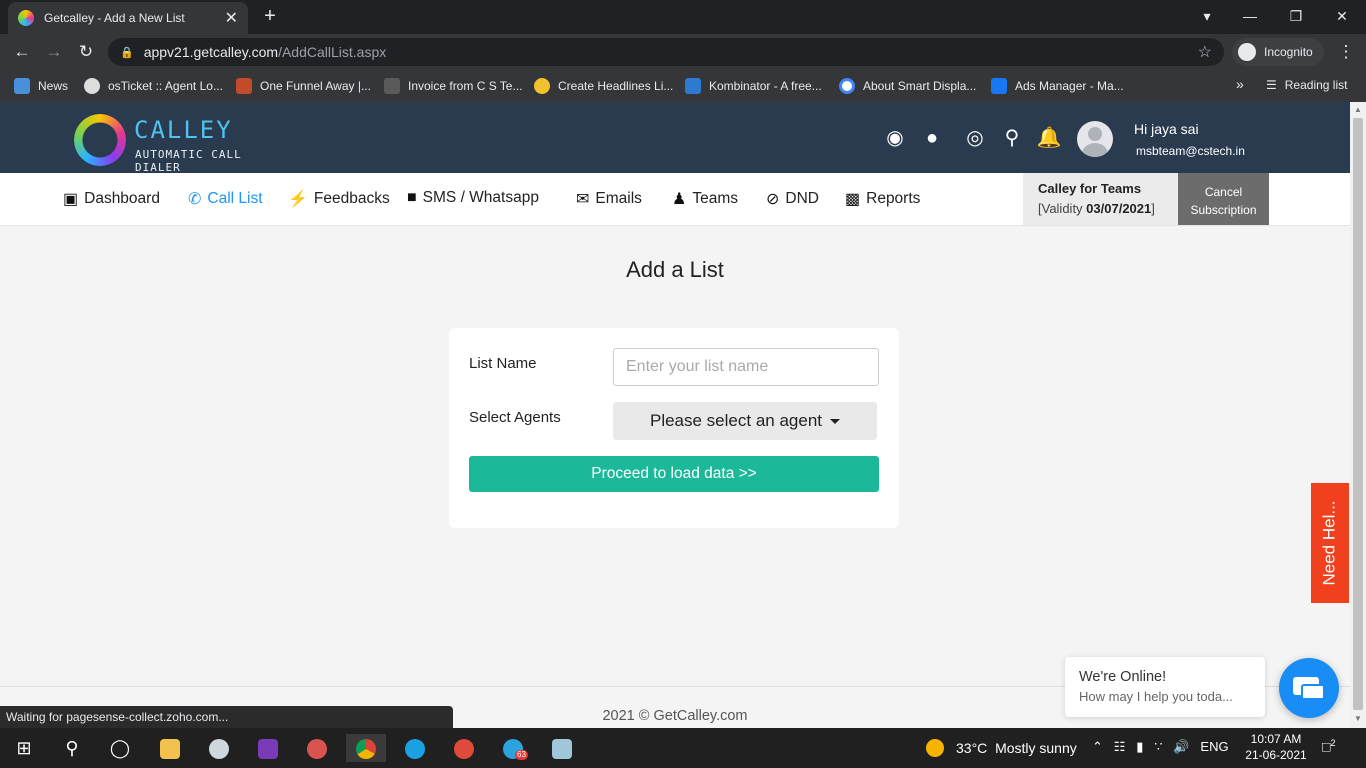 The height and width of the screenshot is (768, 1366). Describe the element at coordinates (746, 367) in the screenshot. I see `list-name-input` at that location.